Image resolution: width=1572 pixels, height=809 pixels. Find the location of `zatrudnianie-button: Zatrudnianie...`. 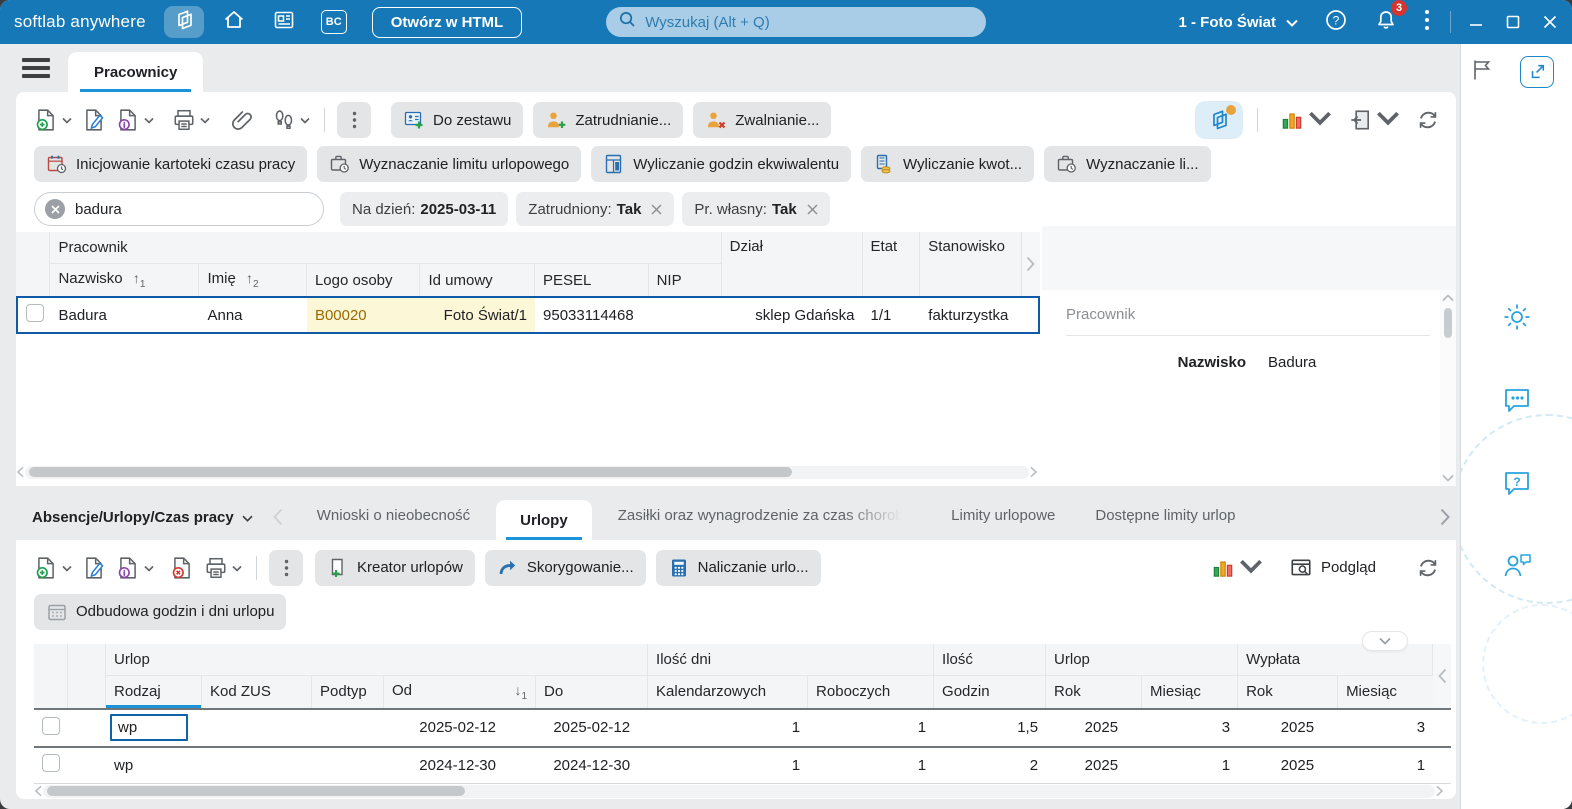

zatrudnianie-button: Zatrudnianie... is located at coordinates (608, 120).